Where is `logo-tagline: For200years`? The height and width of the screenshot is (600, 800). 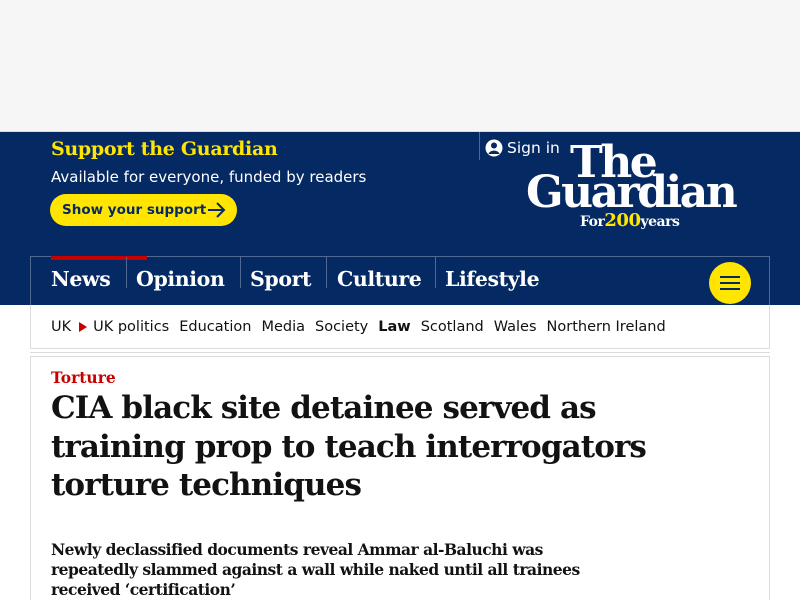
logo-tagline: For200years is located at coordinates (630, 220).